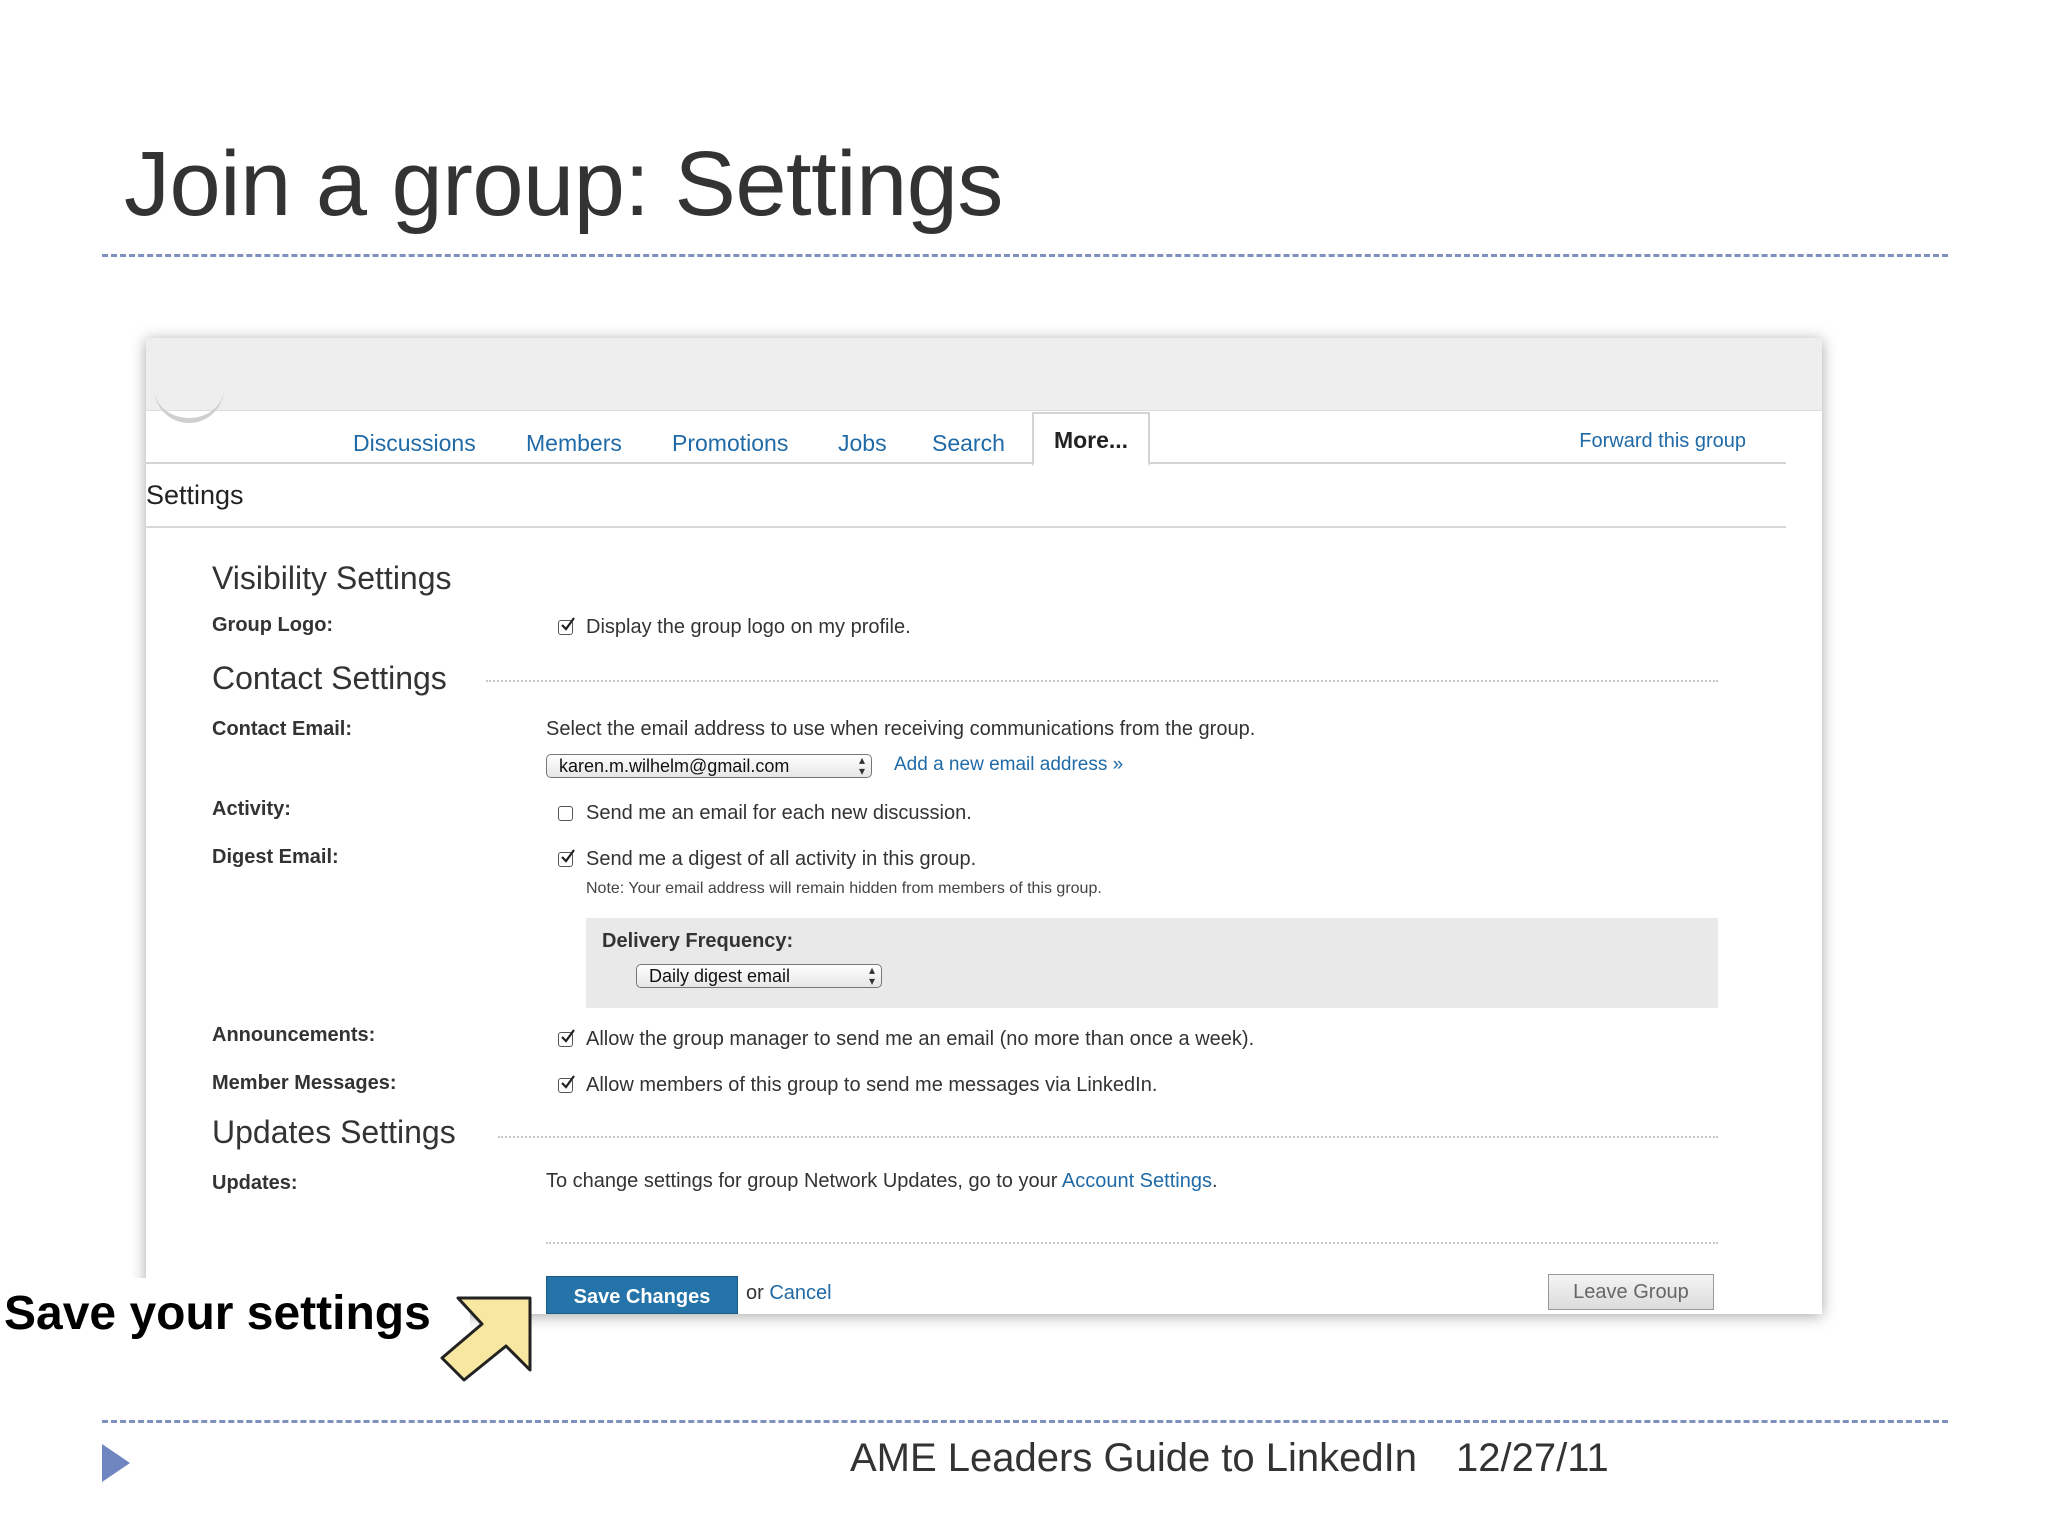 The height and width of the screenshot is (1536, 2048). Describe the element at coordinates (1631, 1292) in the screenshot. I see `leave-group-button: Leave Group` at that location.